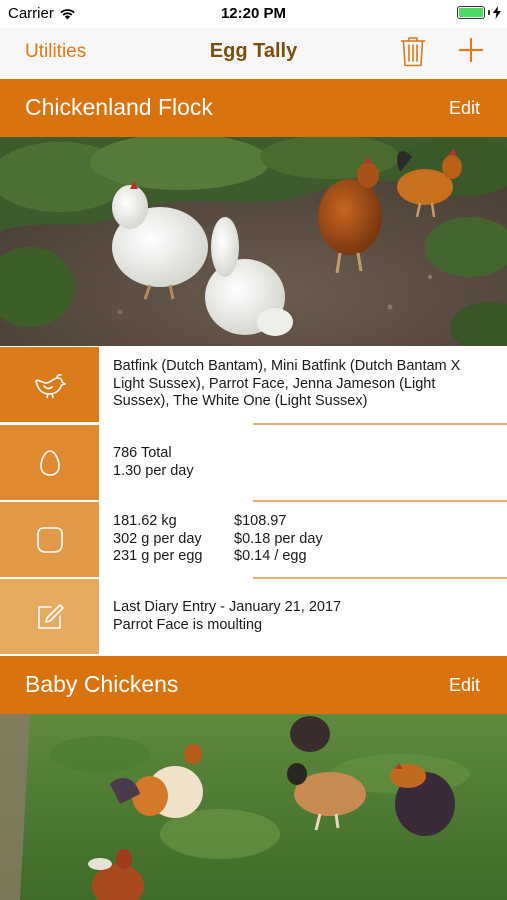  Describe the element at coordinates (253, 685) in the screenshot. I see `flock-header-baby-chickens: Baby Chickens Edit` at that location.